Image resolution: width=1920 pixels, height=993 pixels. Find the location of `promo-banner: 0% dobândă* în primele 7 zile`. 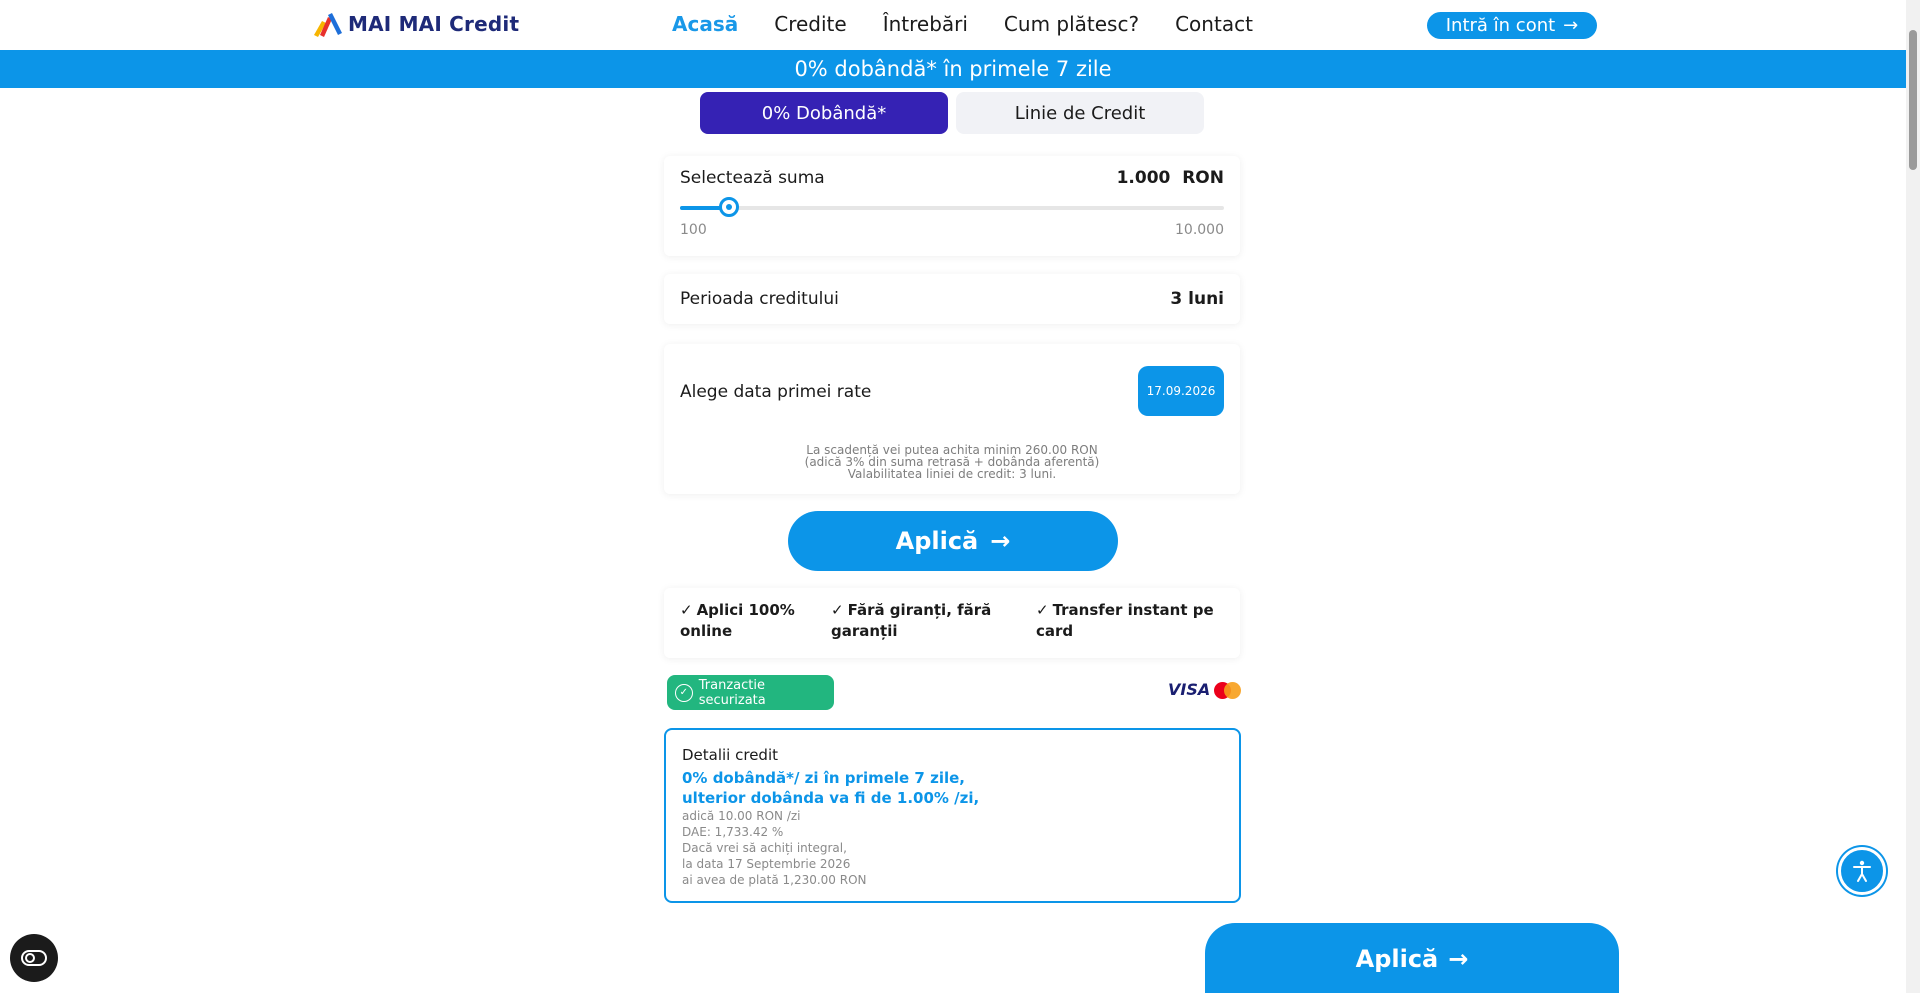

promo-banner: 0% dobândă* în primele 7 zile is located at coordinates (953, 69).